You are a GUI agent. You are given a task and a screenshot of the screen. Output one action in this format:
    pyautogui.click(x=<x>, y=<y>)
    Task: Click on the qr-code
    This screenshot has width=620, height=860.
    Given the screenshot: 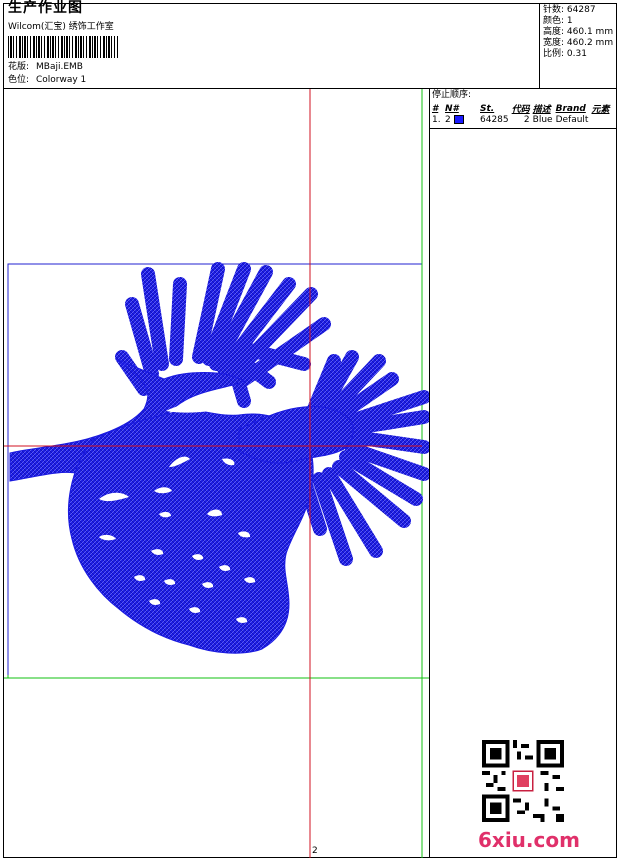 What is the action you would take?
    pyautogui.click(x=523, y=781)
    